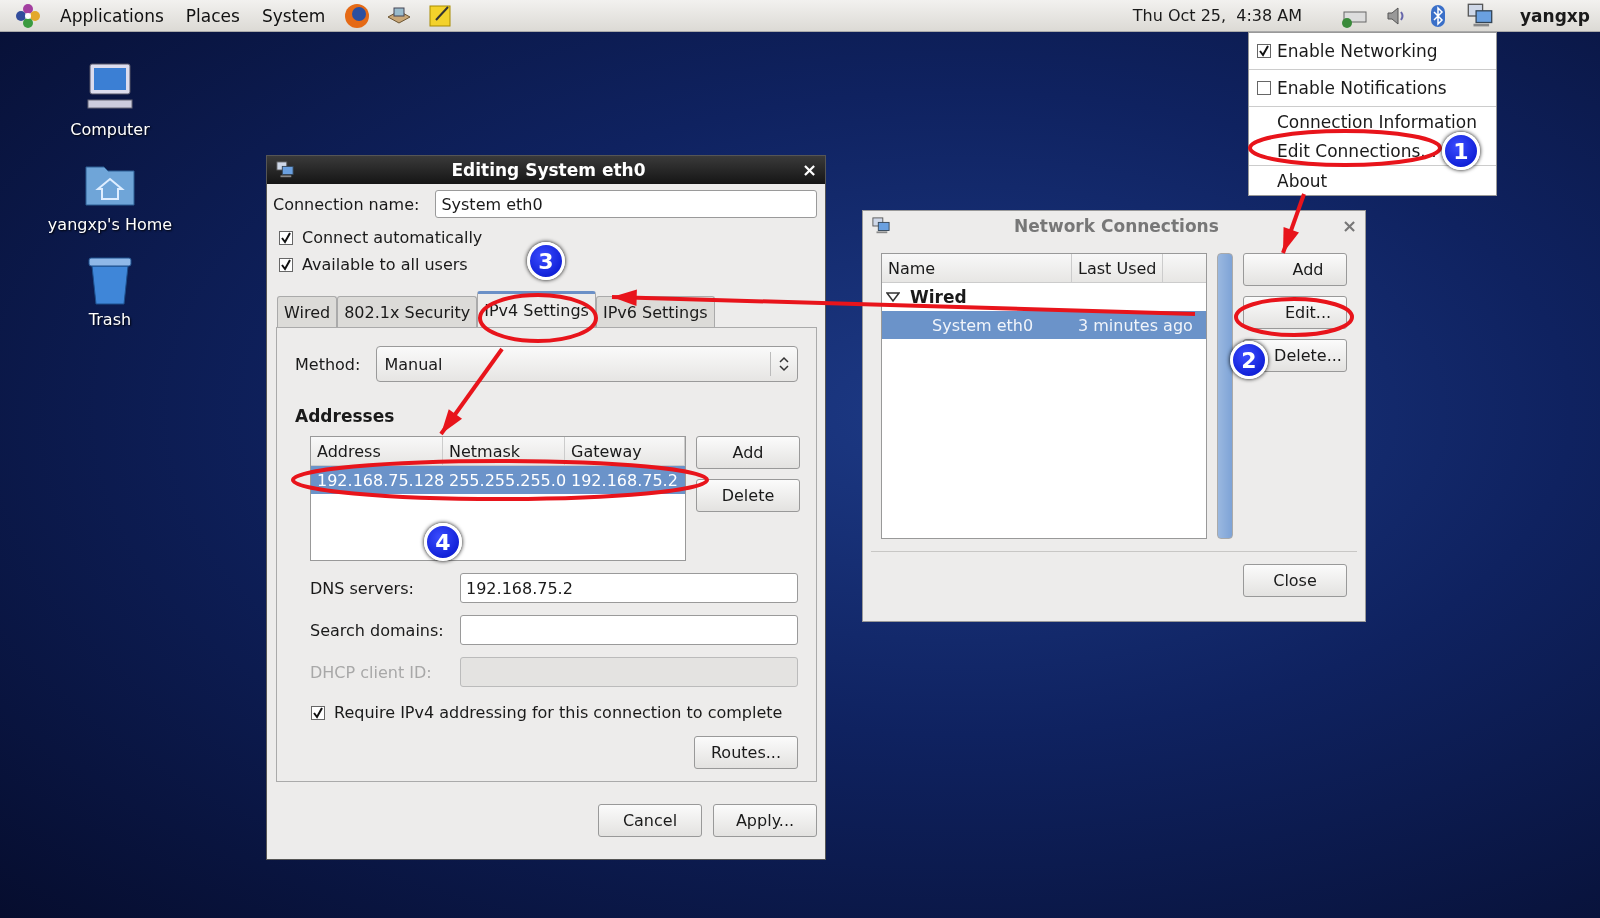 Image resolution: width=1600 pixels, height=918 pixels. I want to click on method-dropdown: Manual, so click(587, 364).